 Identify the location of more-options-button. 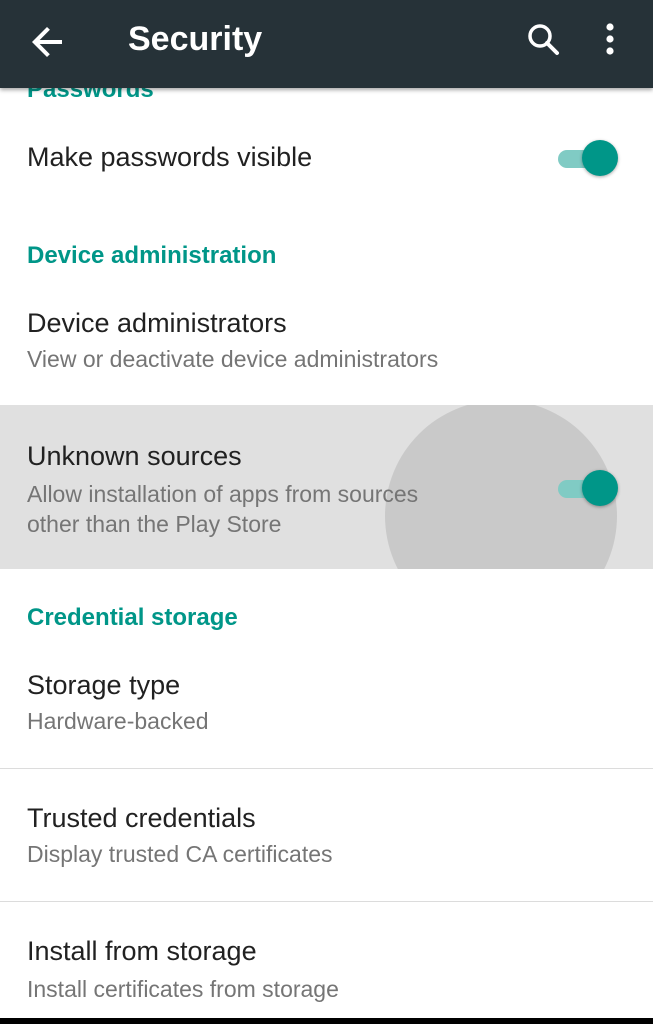
(610, 40).